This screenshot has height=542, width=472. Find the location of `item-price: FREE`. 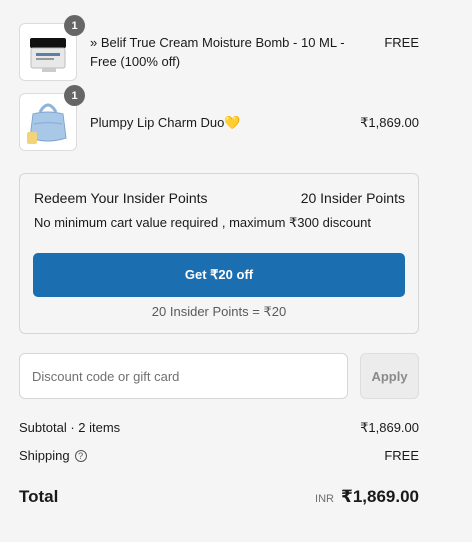

item-price: FREE is located at coordinates (401, 42).